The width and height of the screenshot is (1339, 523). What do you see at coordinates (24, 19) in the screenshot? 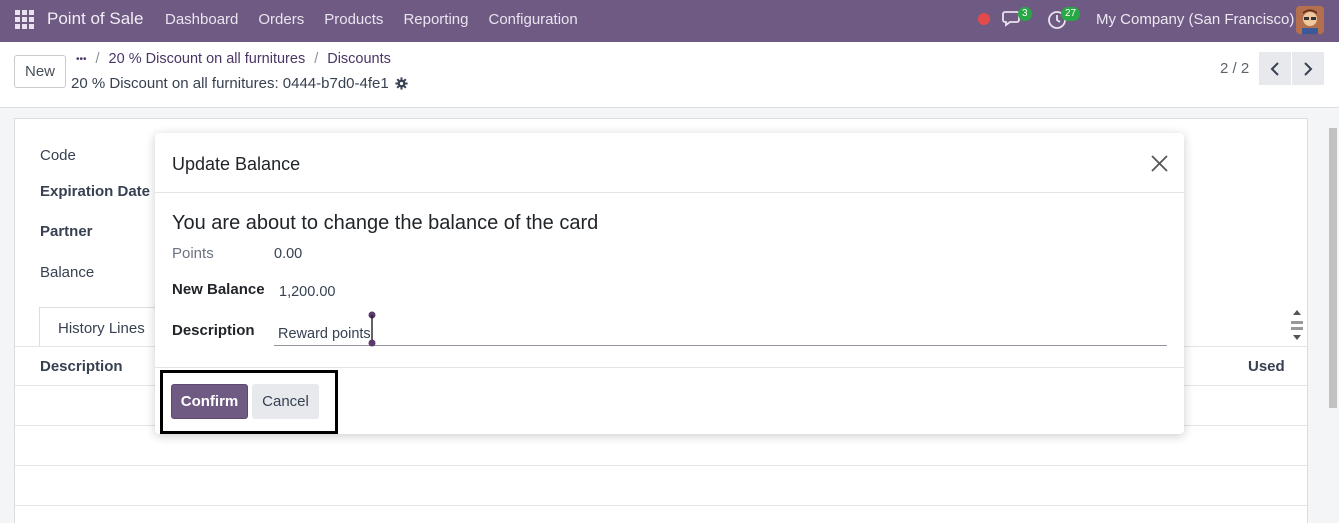
I see `apps-grid-icon` at bounding box center [24, 19].